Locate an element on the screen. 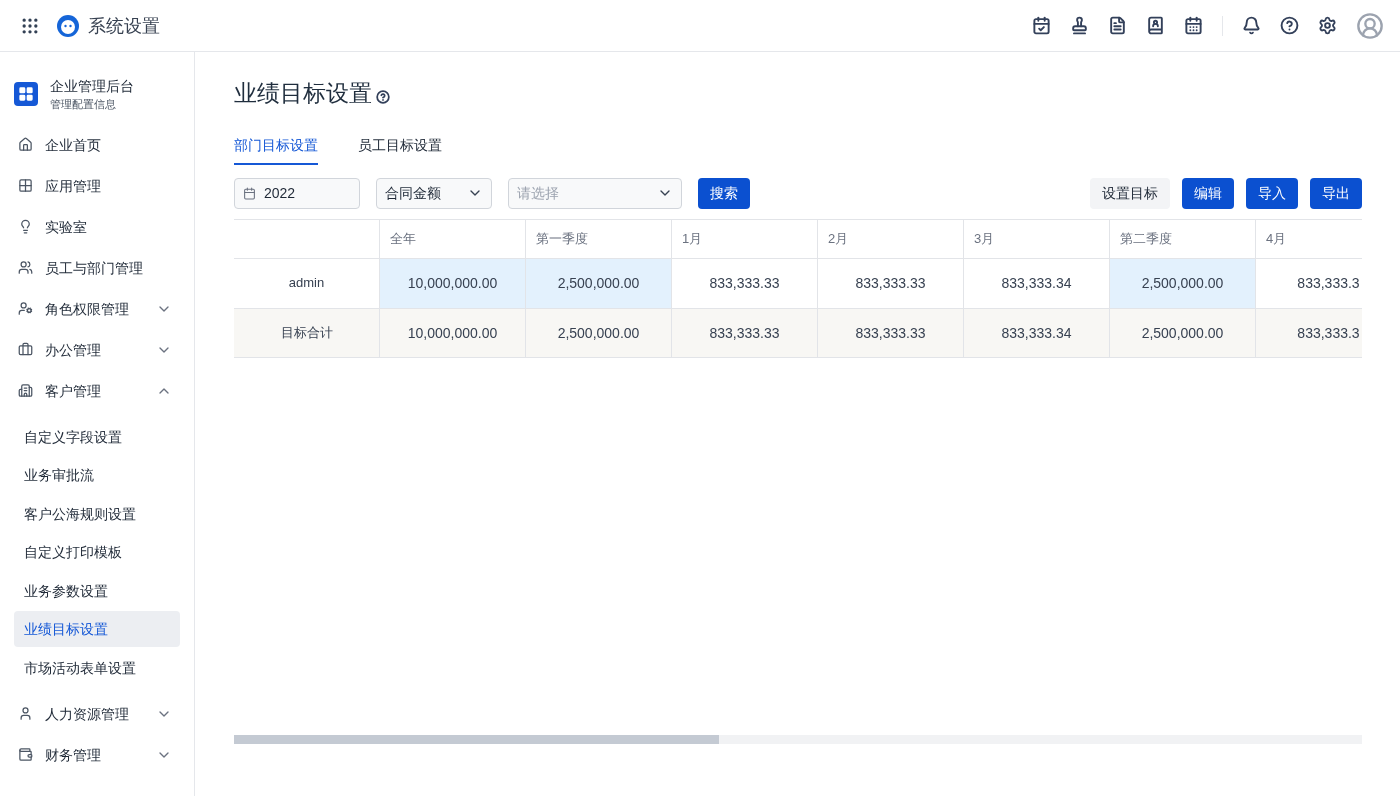 Image resolution: width=1400 pixels, height=796 pixels. bell-icon is located at coordinates (1251, 25).